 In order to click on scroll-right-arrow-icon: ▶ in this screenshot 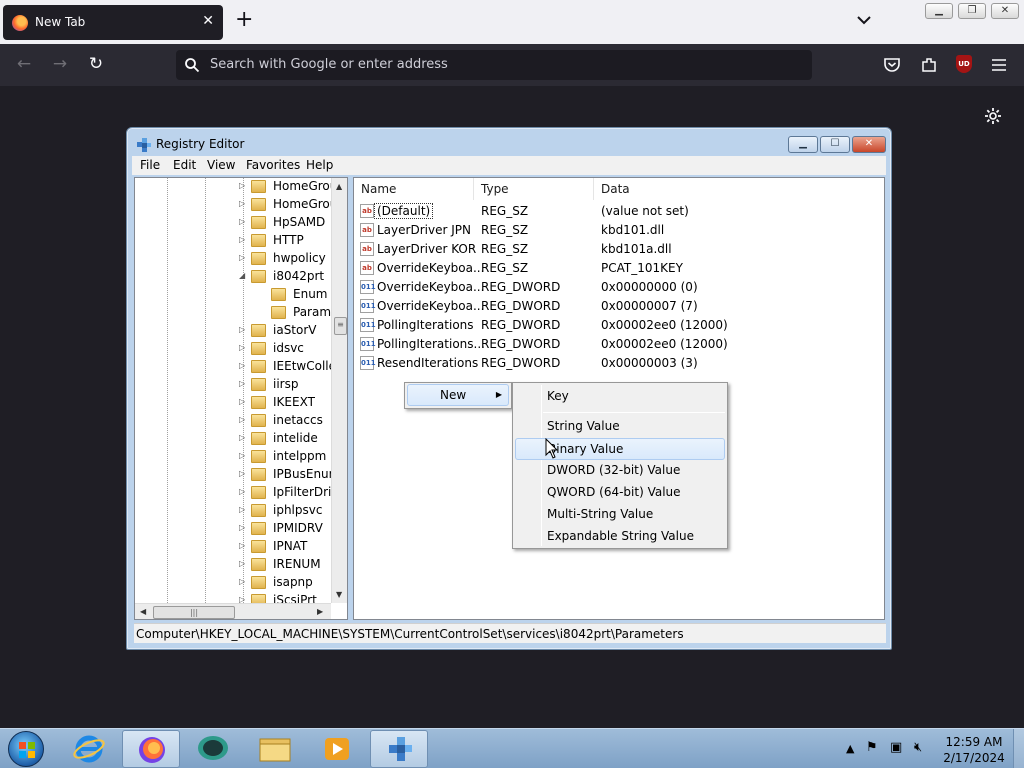, I will do `click(320, 611)`.